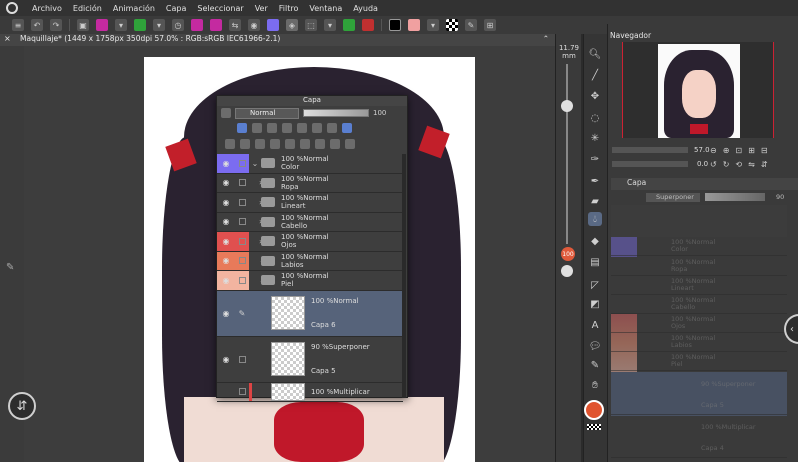 The image size is (798, 462). What do you see at coordinates (7, 38) in the screenshot?
I see `close-icon: ×` at bounding box center [7, 38].